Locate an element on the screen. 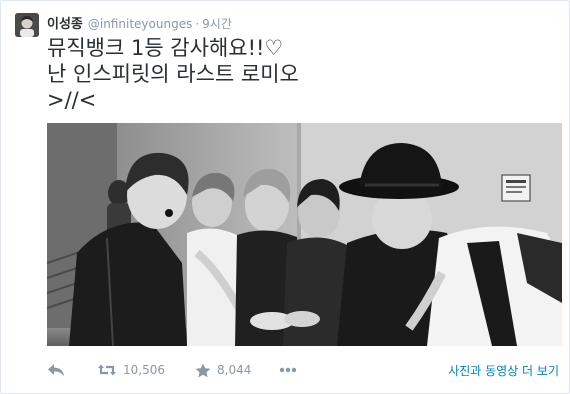 Image resolution: width=570 pixels, height=394 pixels. retweet-icon is located at coordinates (107, 370).